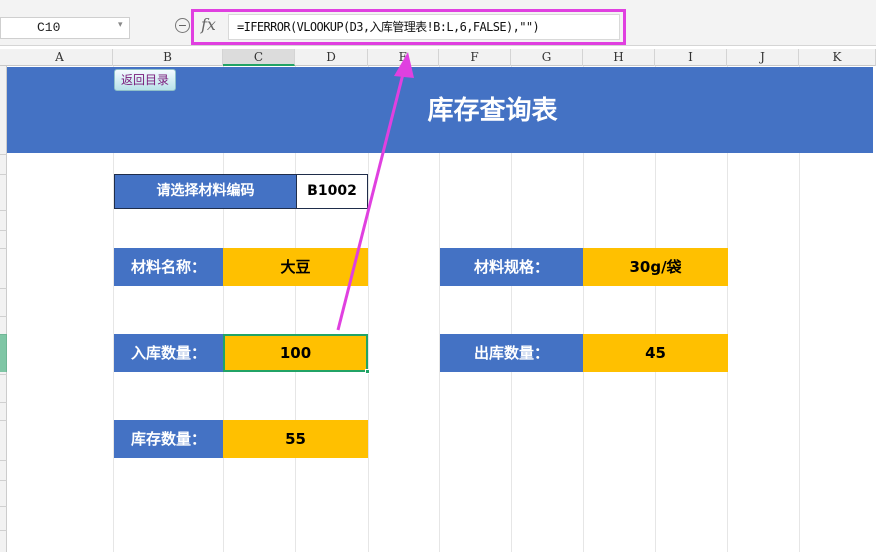 The width and height of the screenshot is (876, 552). Describe the element at coordinates (65, 28) in the screenshot. I see `name-box: C10` at that location.